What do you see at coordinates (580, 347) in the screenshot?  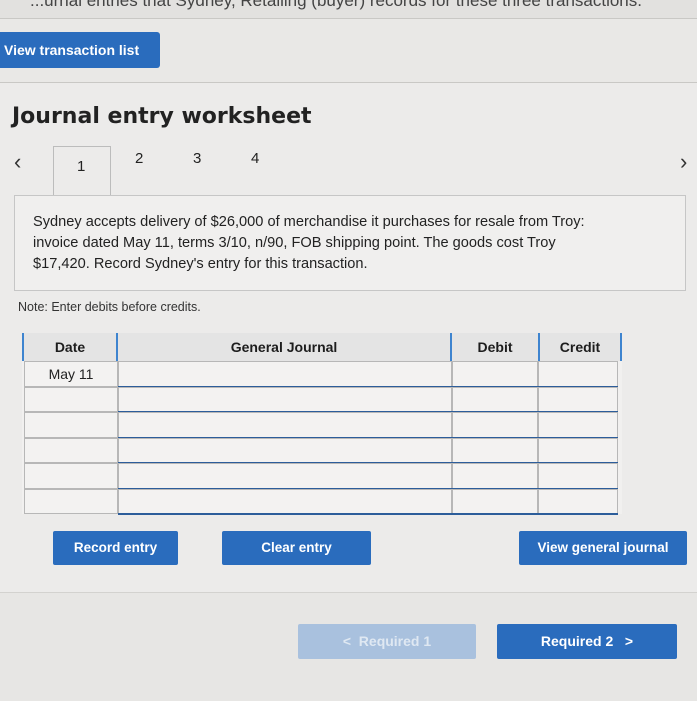 I see `header-credit: Credit` at bounding box center [580, 347].